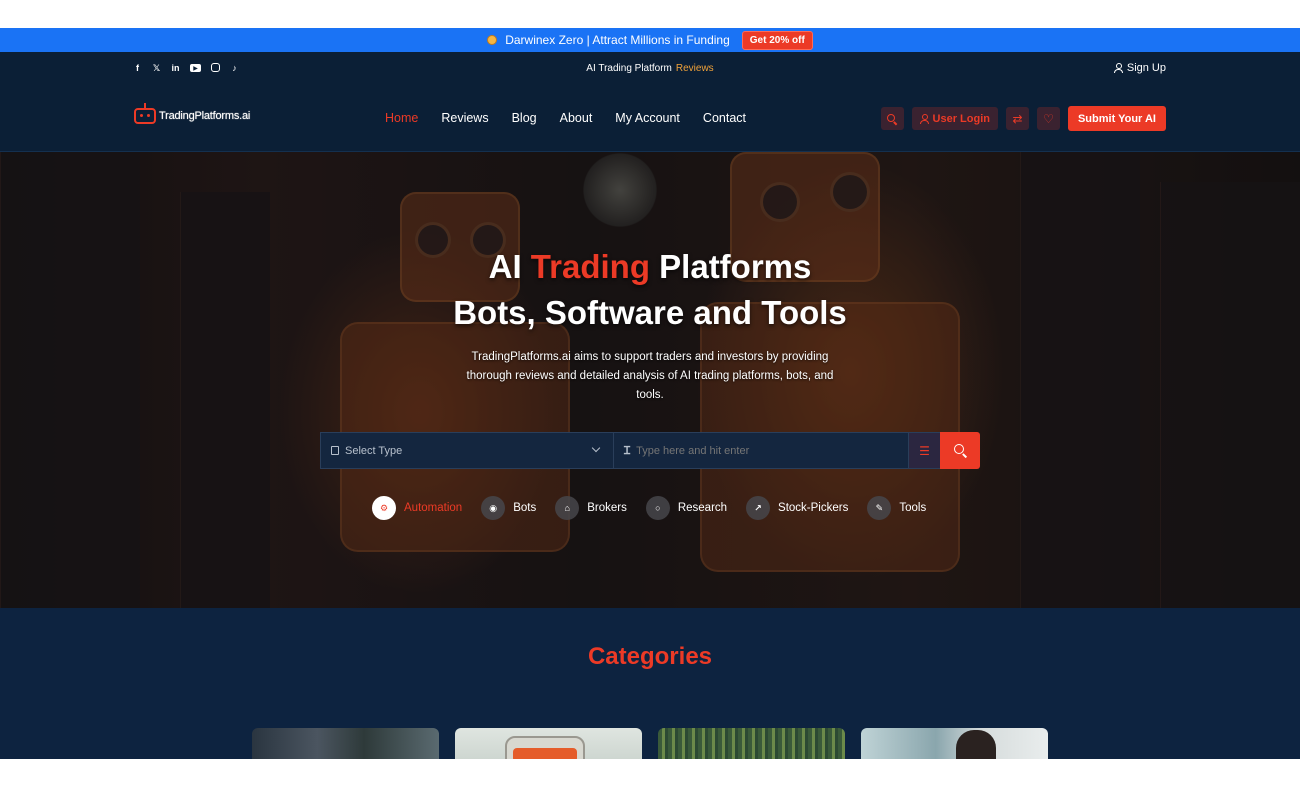  I want to click on user-login-label: User Login, so click(961, 118).